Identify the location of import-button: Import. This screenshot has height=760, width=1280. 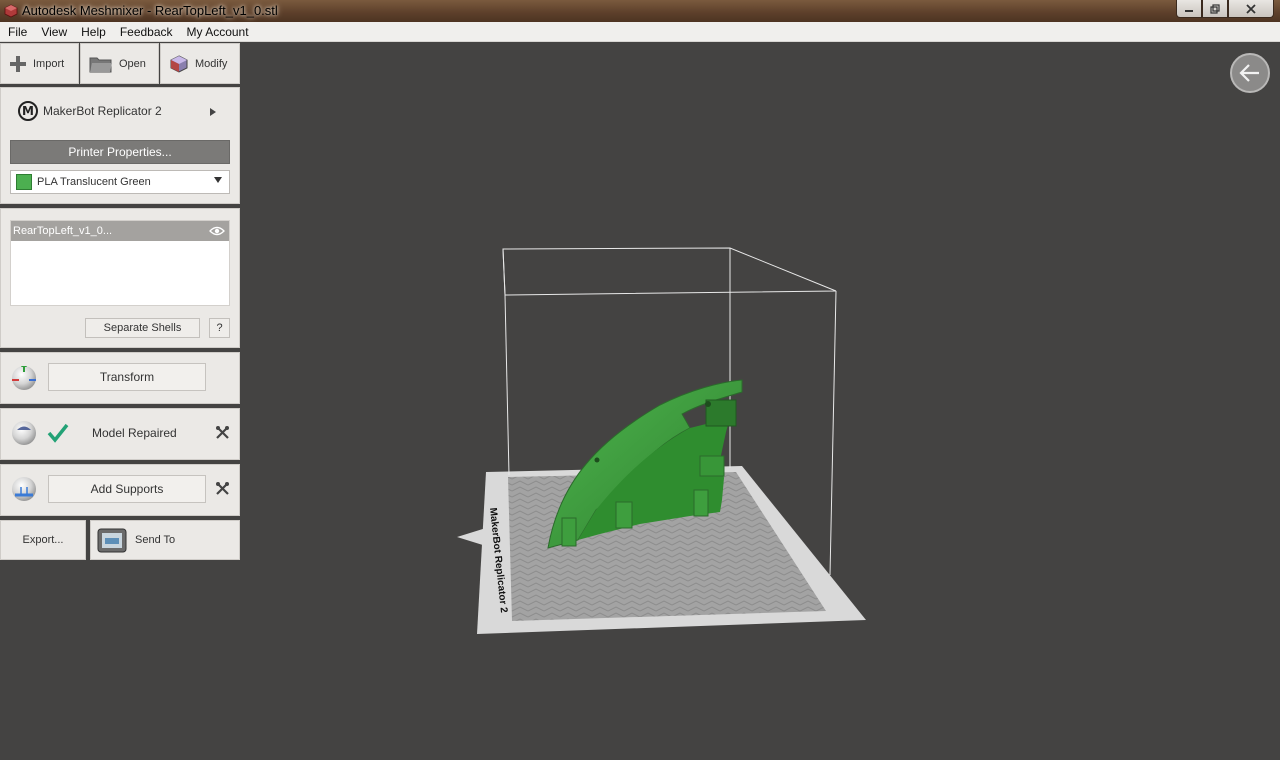
(39, 63).